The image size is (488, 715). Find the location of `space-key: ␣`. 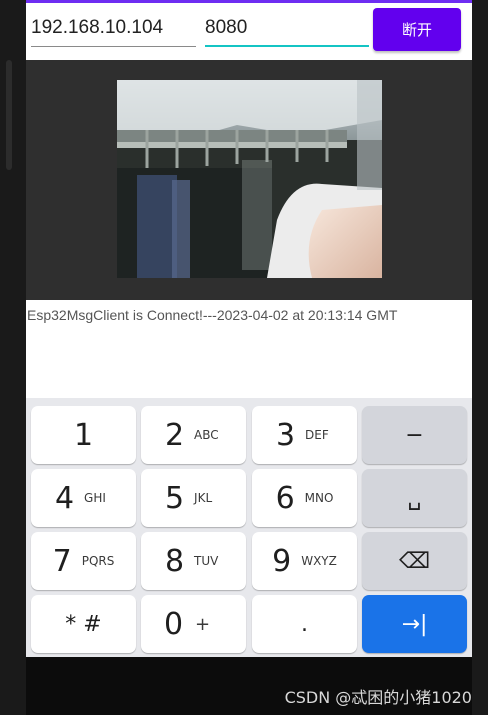

space-key: ␣ is located at coordinates (414, 498).